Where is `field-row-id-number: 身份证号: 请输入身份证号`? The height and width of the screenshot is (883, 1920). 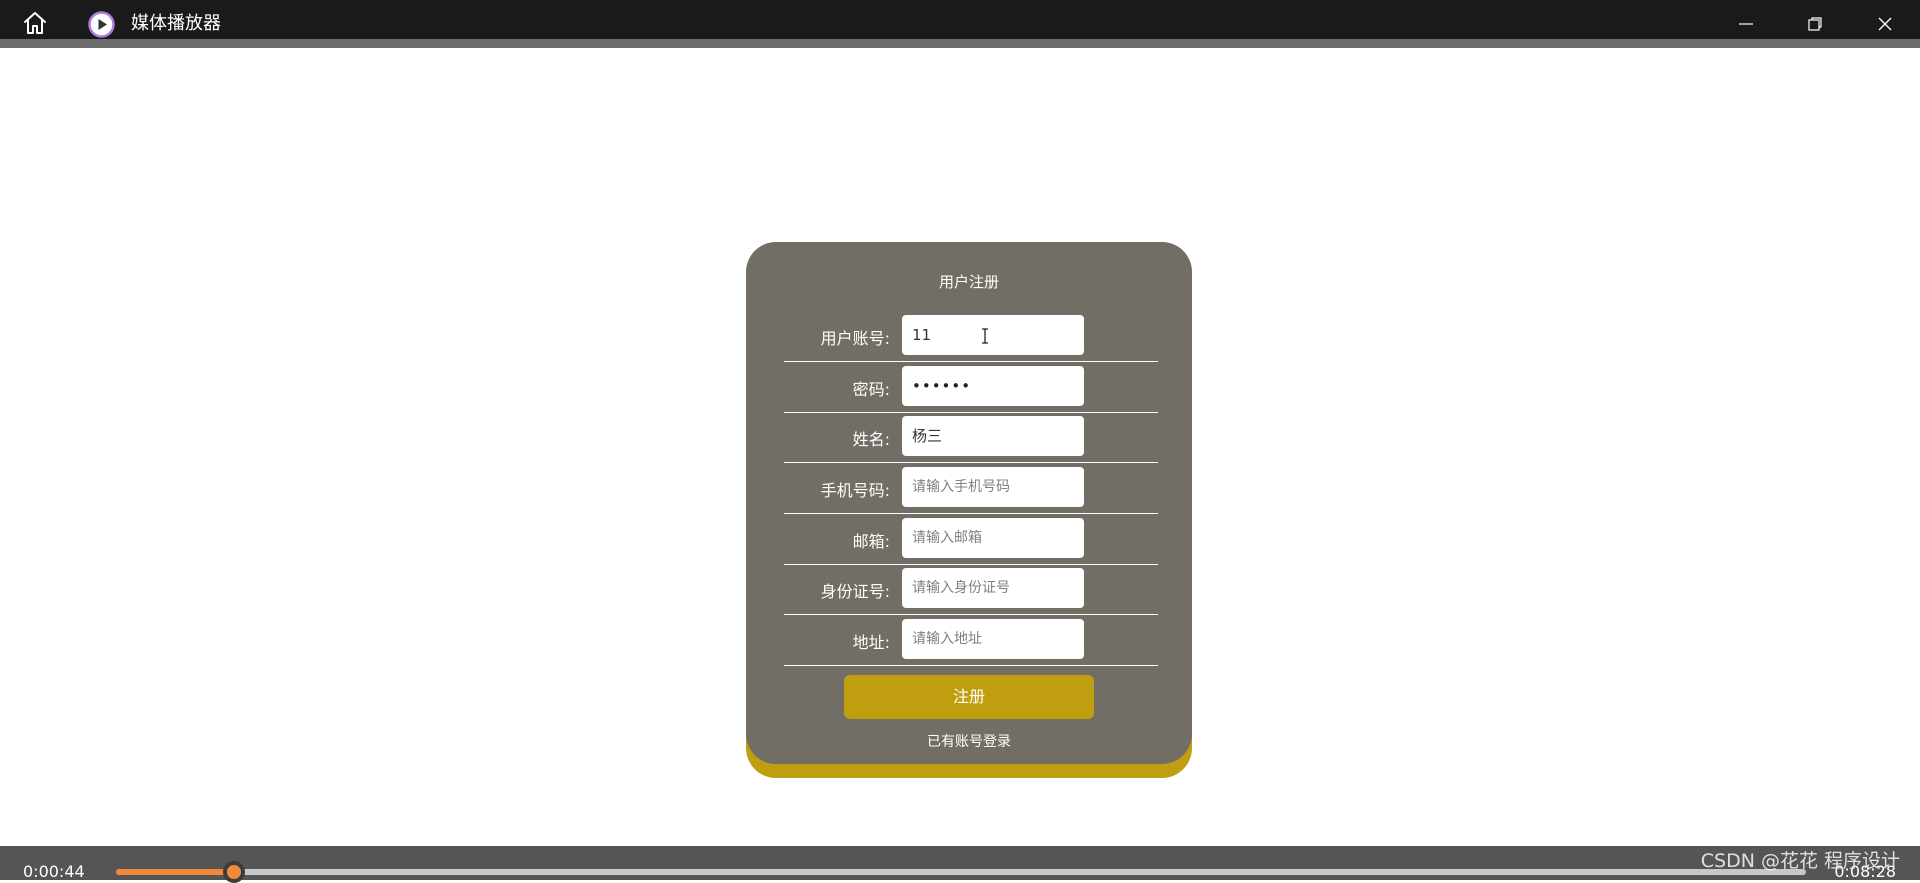 field-row-id-number: 身份证号: 请输入身份证号 is located at coordinates (971, 593).